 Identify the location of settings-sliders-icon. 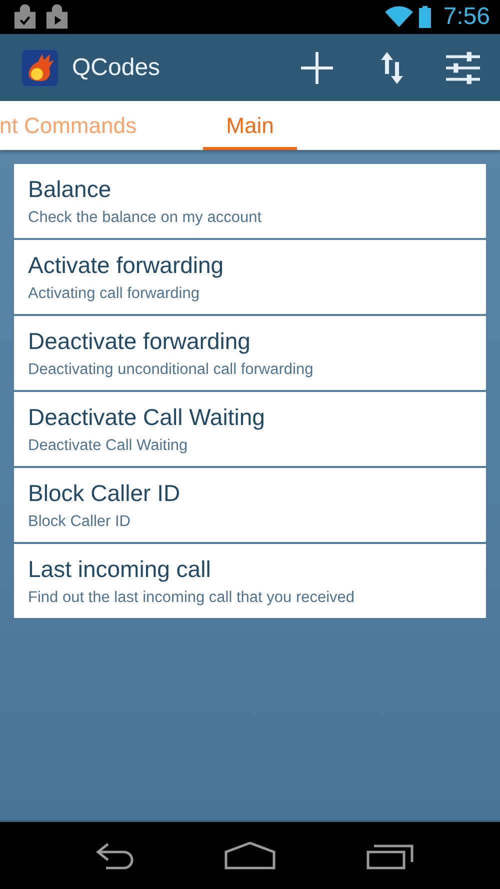
(463, 67).